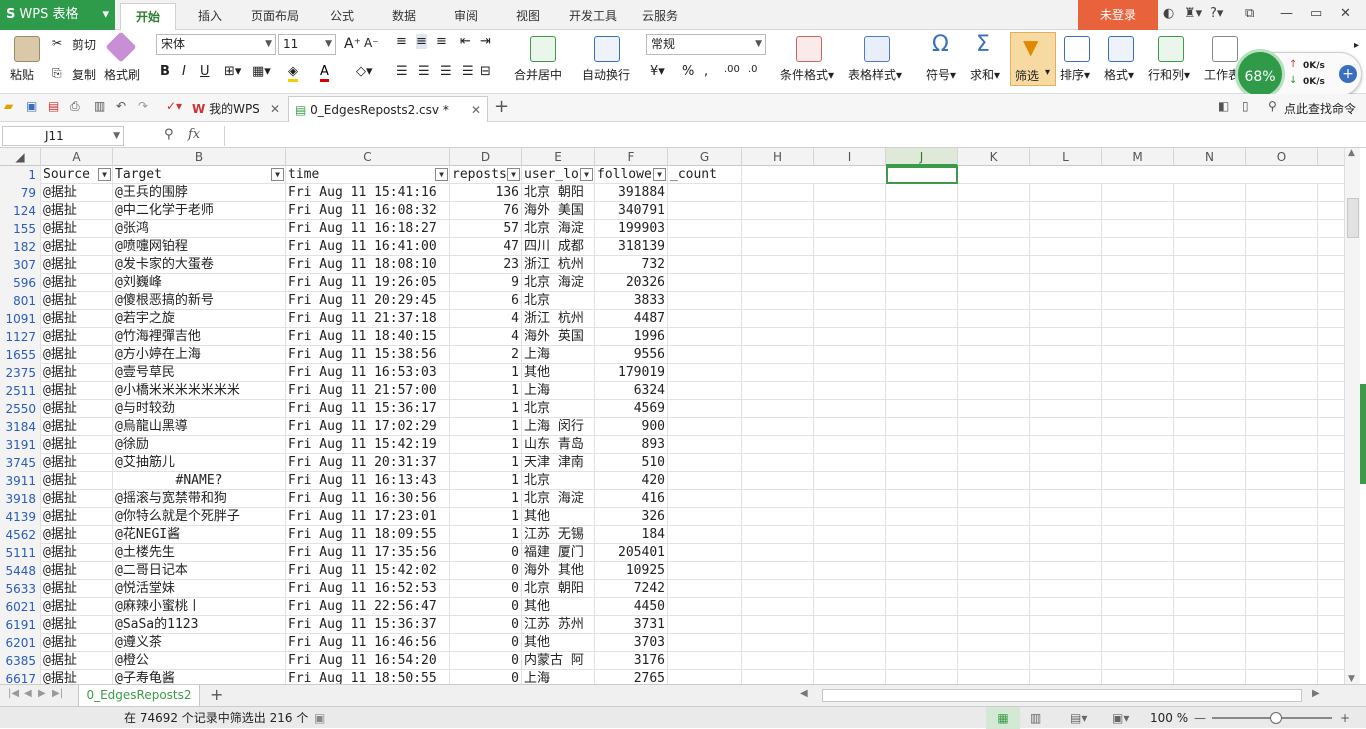 This screenshot has height=729, width=1366. What do you see at coordinates (558, 463) in the screenshot?
I see `cell-user-location: 天津 津南` at bounding box center [558, 463].